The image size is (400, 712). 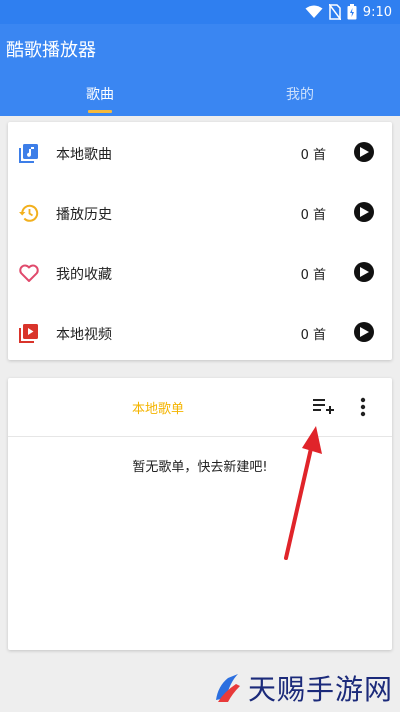 I want to click on music-library-icon, so click(x=28, y=153).